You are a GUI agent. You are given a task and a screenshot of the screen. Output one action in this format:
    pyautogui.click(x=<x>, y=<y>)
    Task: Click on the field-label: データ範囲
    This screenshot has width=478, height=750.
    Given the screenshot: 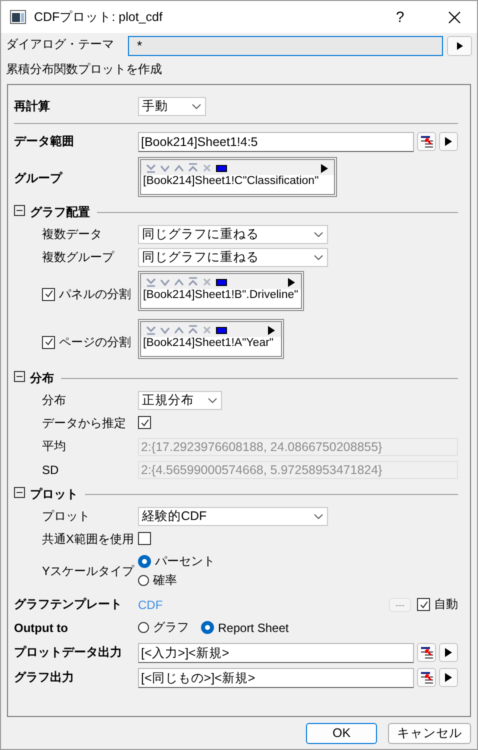 What is the action you would take?
    pyautogui.click(x=44, y=141)
    